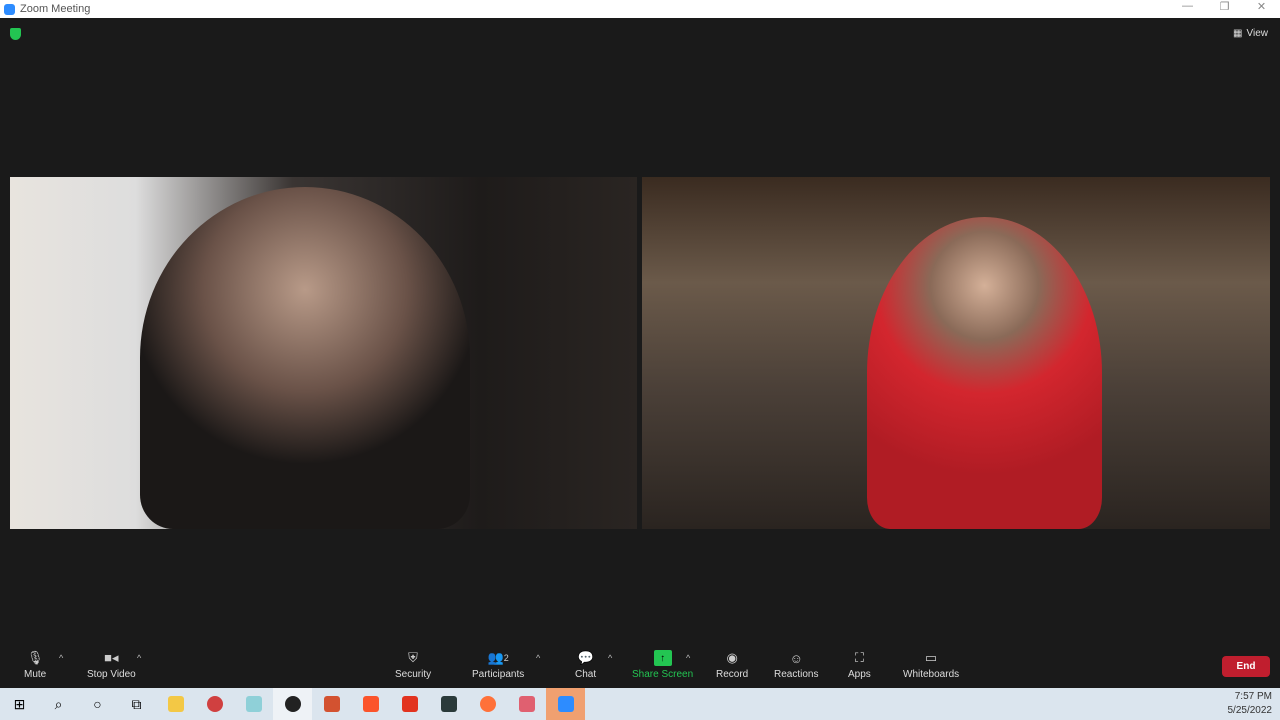 This screenshot has width=1280, height=720. Describe the element at coordinates (1224, 6) in the screenshot. I see `restore-button: ❐` at that location.